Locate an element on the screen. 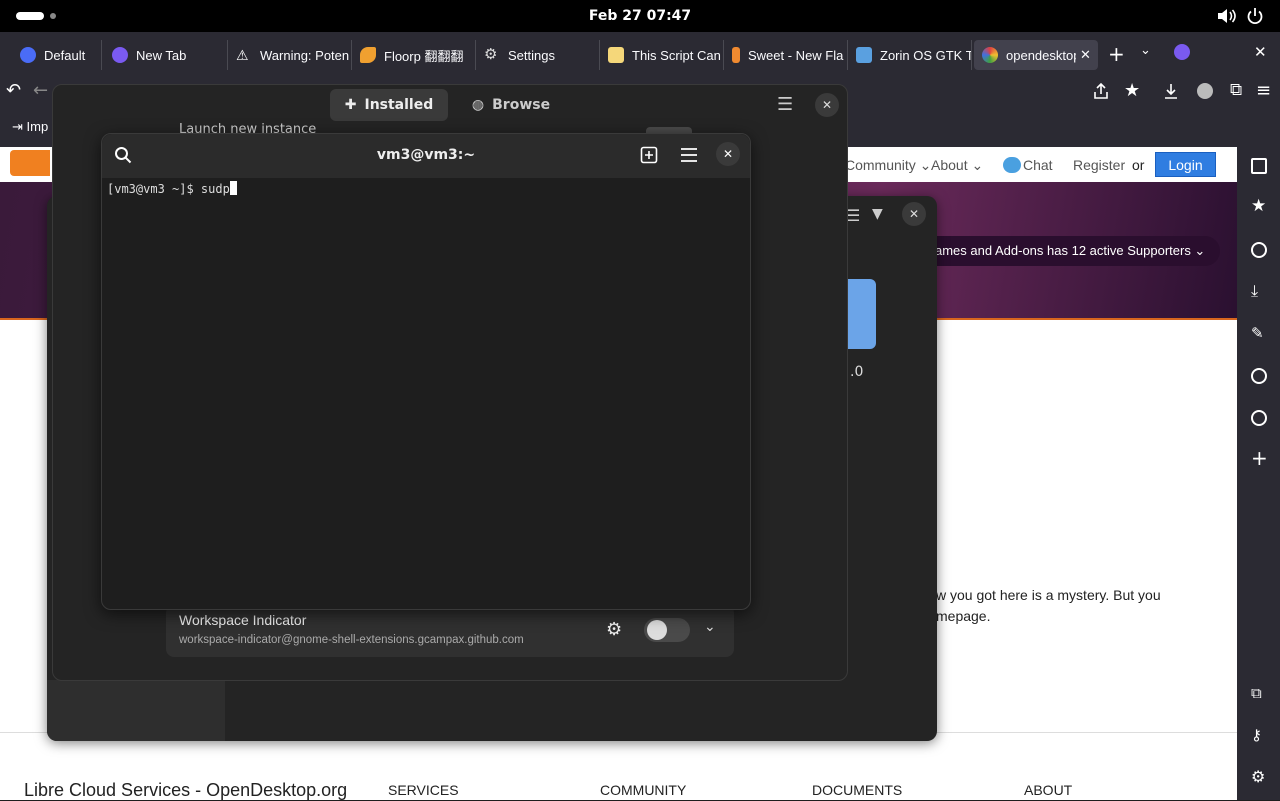 This screenshot has height=801, width=1280. nav-or: or is located at coordinates (1138, 165).